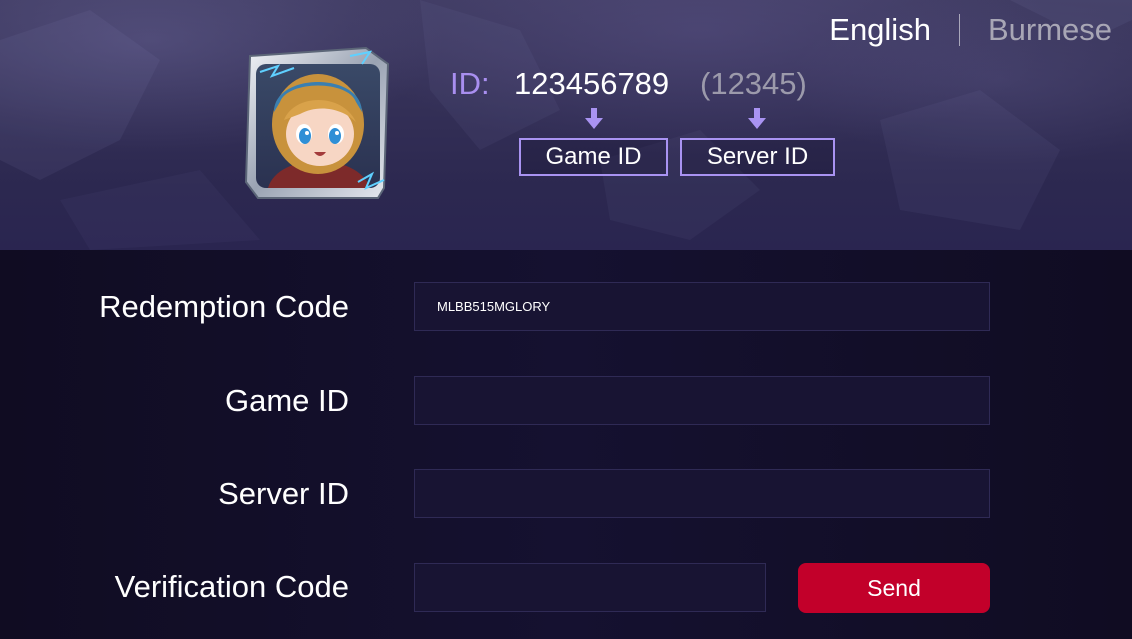 This screenshot has width=1132, height=639. I want to click on send-button: Send, so click(894, 588).